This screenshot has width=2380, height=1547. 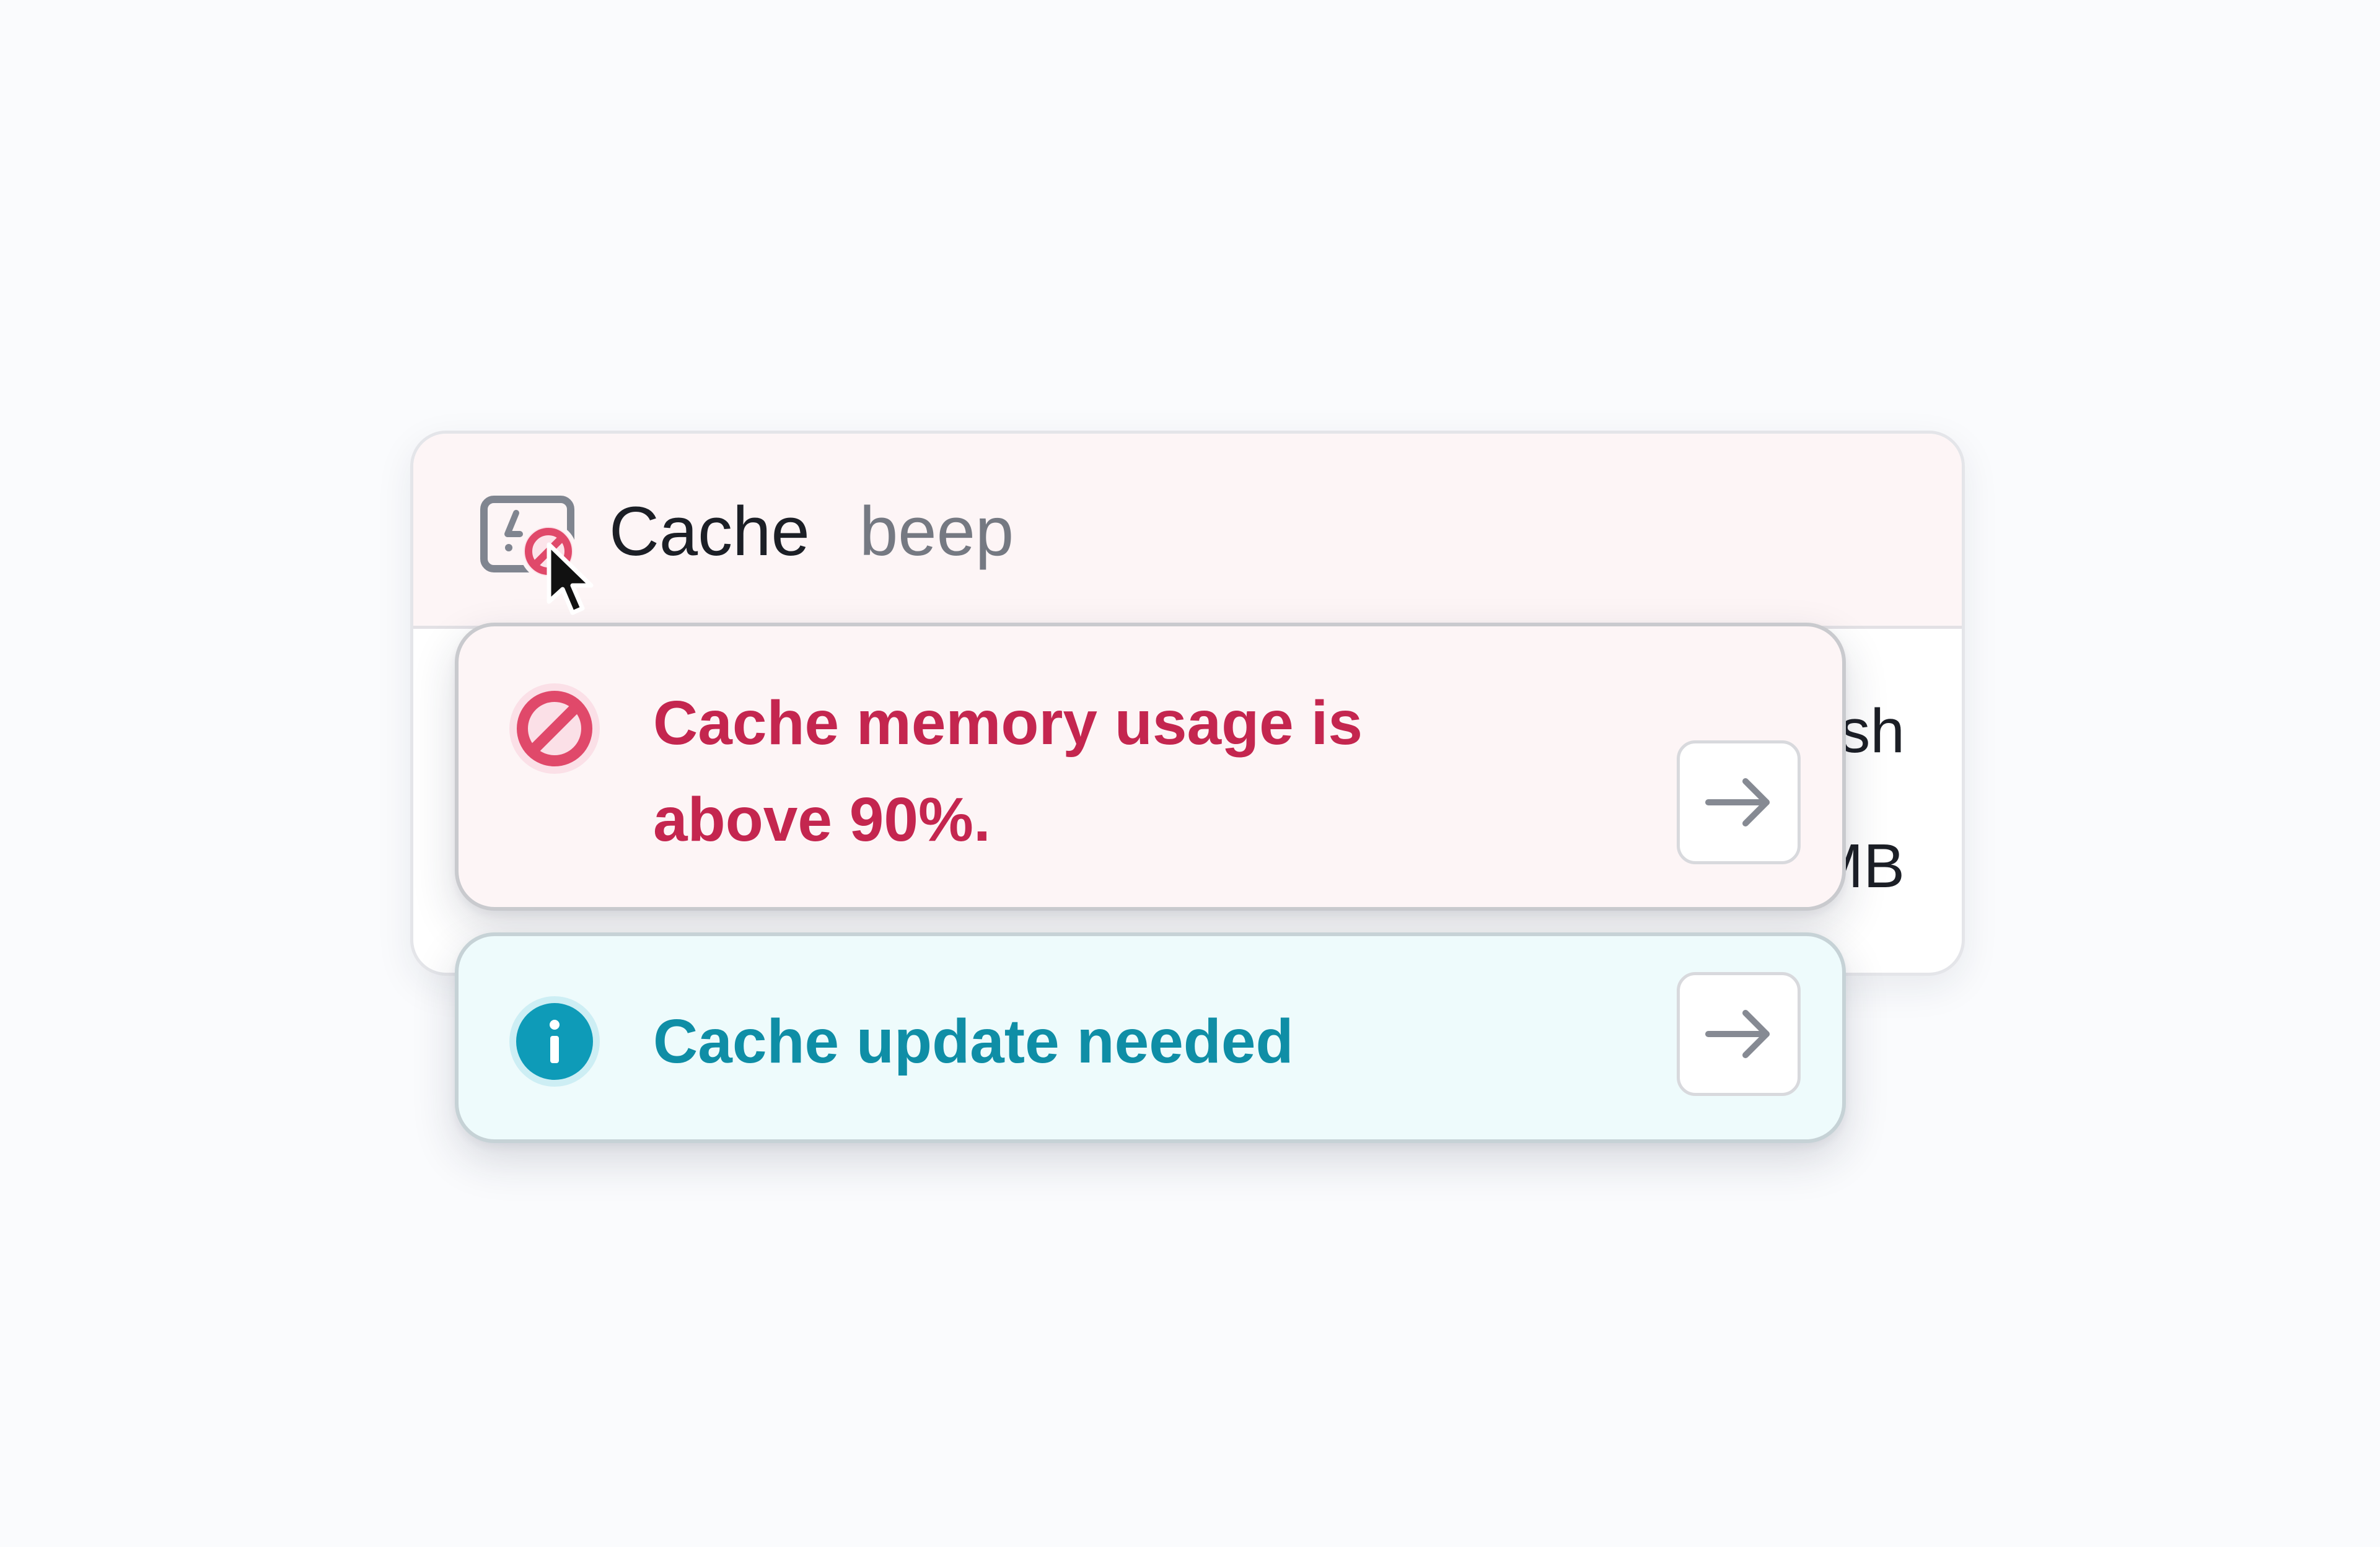 I want to click on memory-usage-alert: Cache memory usage is above 90%., so click(x=1150, y=767).